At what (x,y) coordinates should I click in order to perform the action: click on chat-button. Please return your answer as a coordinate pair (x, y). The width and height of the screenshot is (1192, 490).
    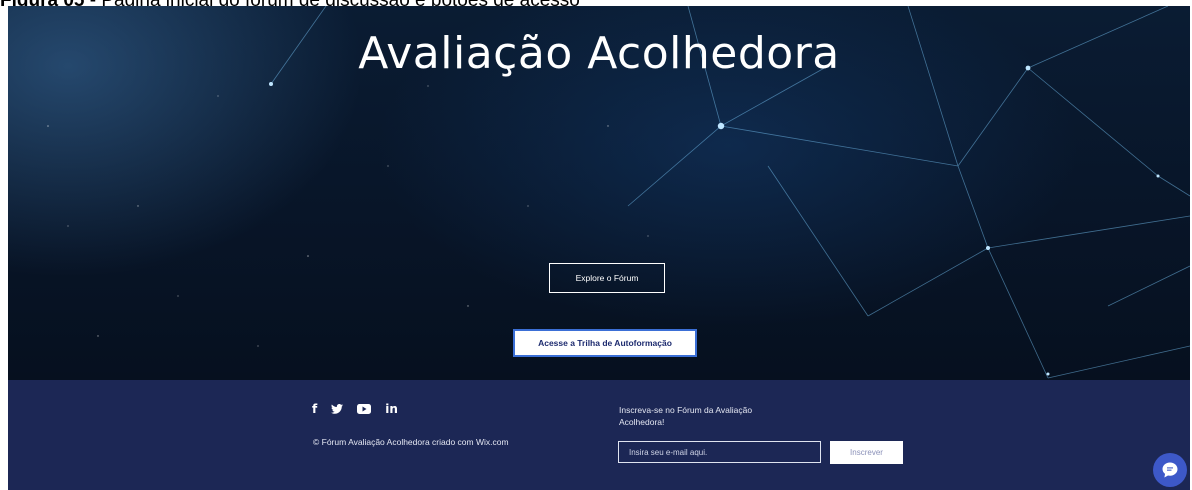
    Looking at the image, I should click on (1170, 470).